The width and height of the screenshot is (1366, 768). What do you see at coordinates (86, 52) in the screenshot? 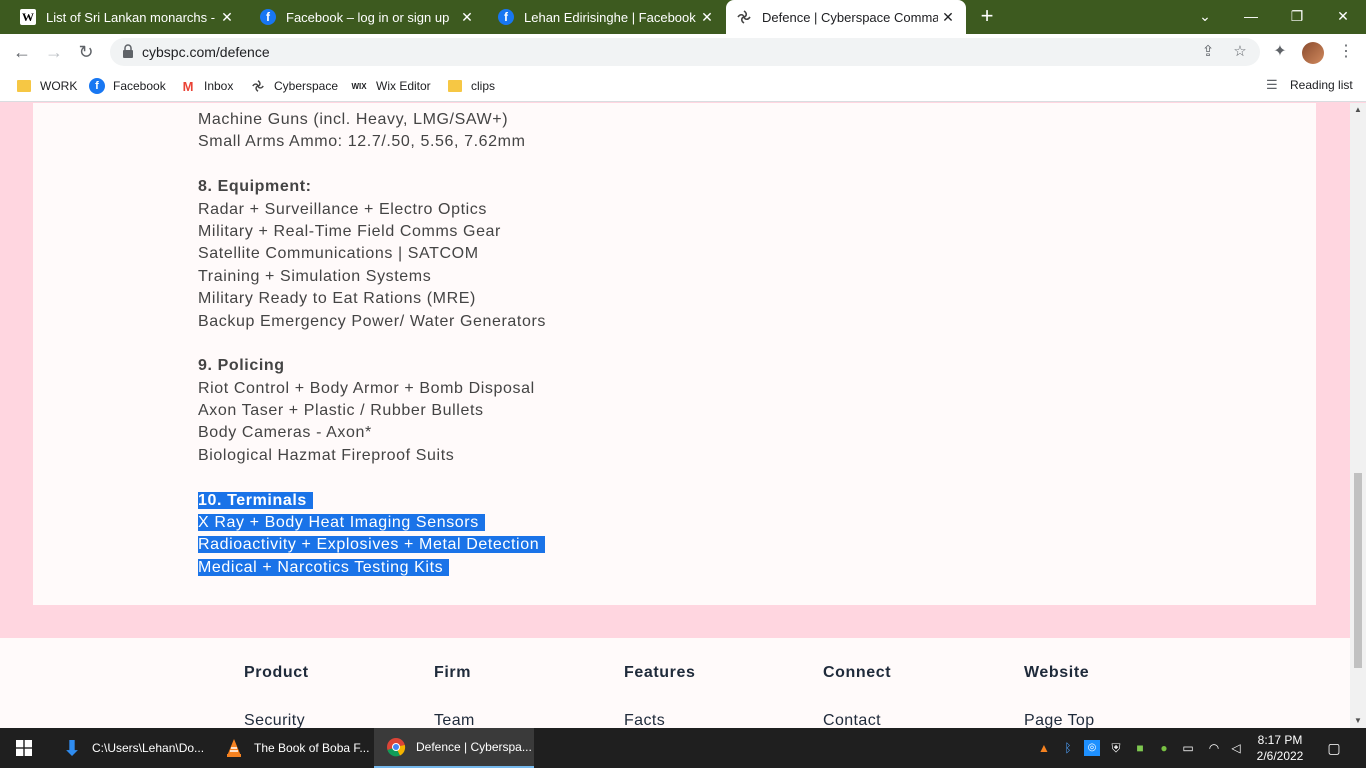
I see `reload-icon: ↻` at bounding box center [86, 52].